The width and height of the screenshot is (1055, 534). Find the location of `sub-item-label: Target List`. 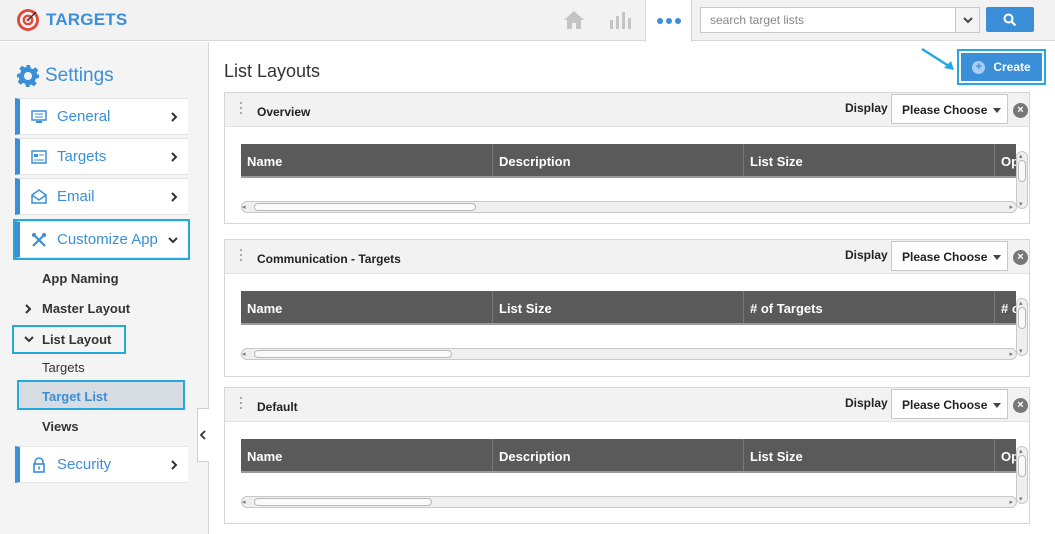

sub-item-label: Target List is located at coordinates (75, 396).